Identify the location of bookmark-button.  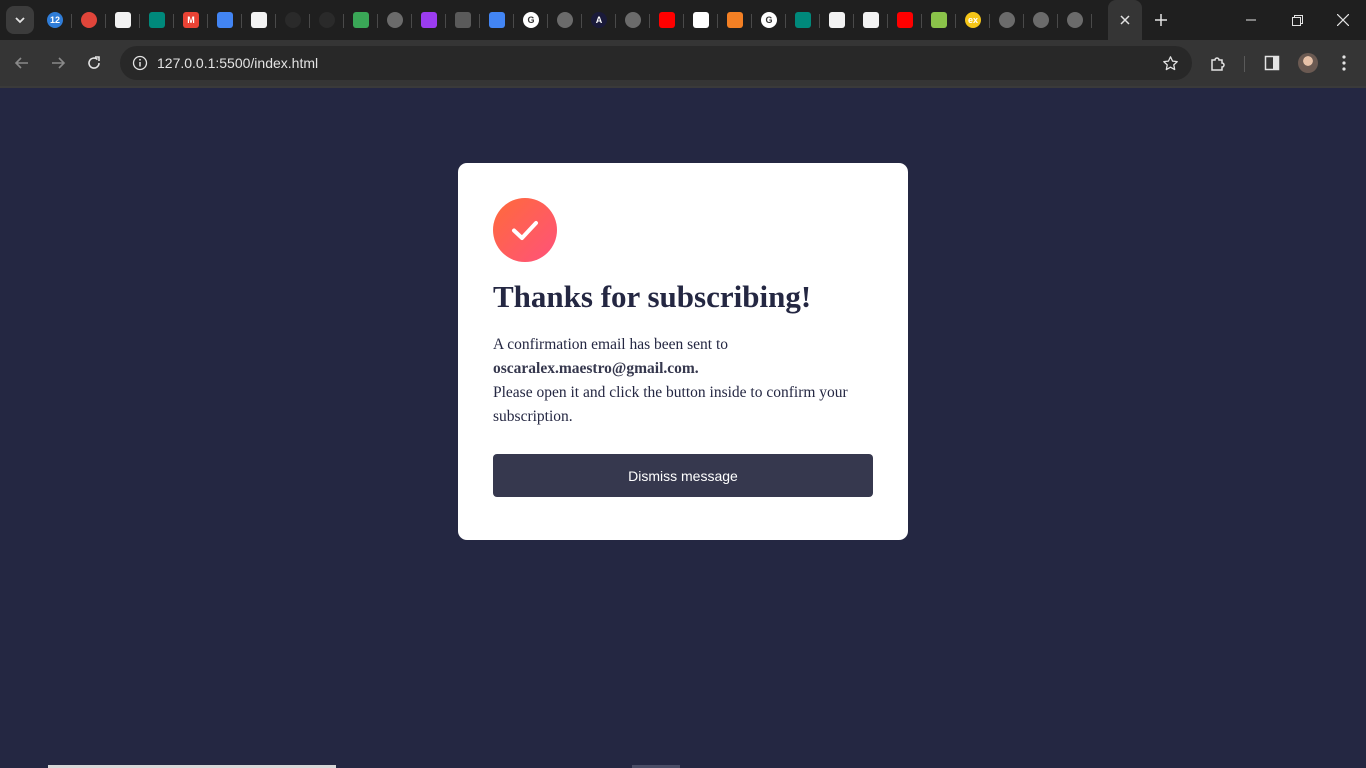
(1170, 63).